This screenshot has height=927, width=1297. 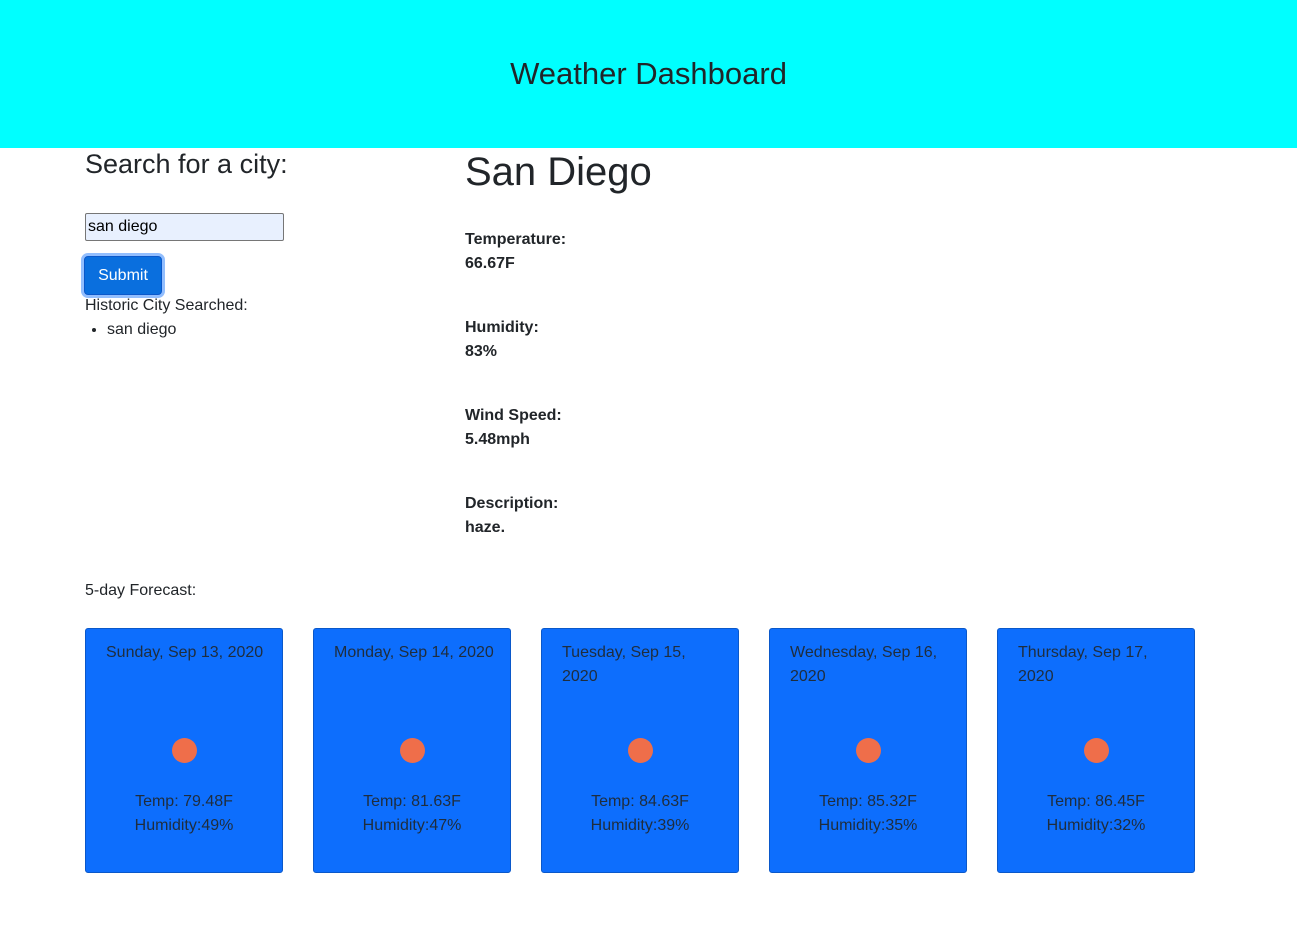 What do you see at coordinates (512, 503) in the screenshot?
I see `description-label: Description:` at bounding box center [512, 503].